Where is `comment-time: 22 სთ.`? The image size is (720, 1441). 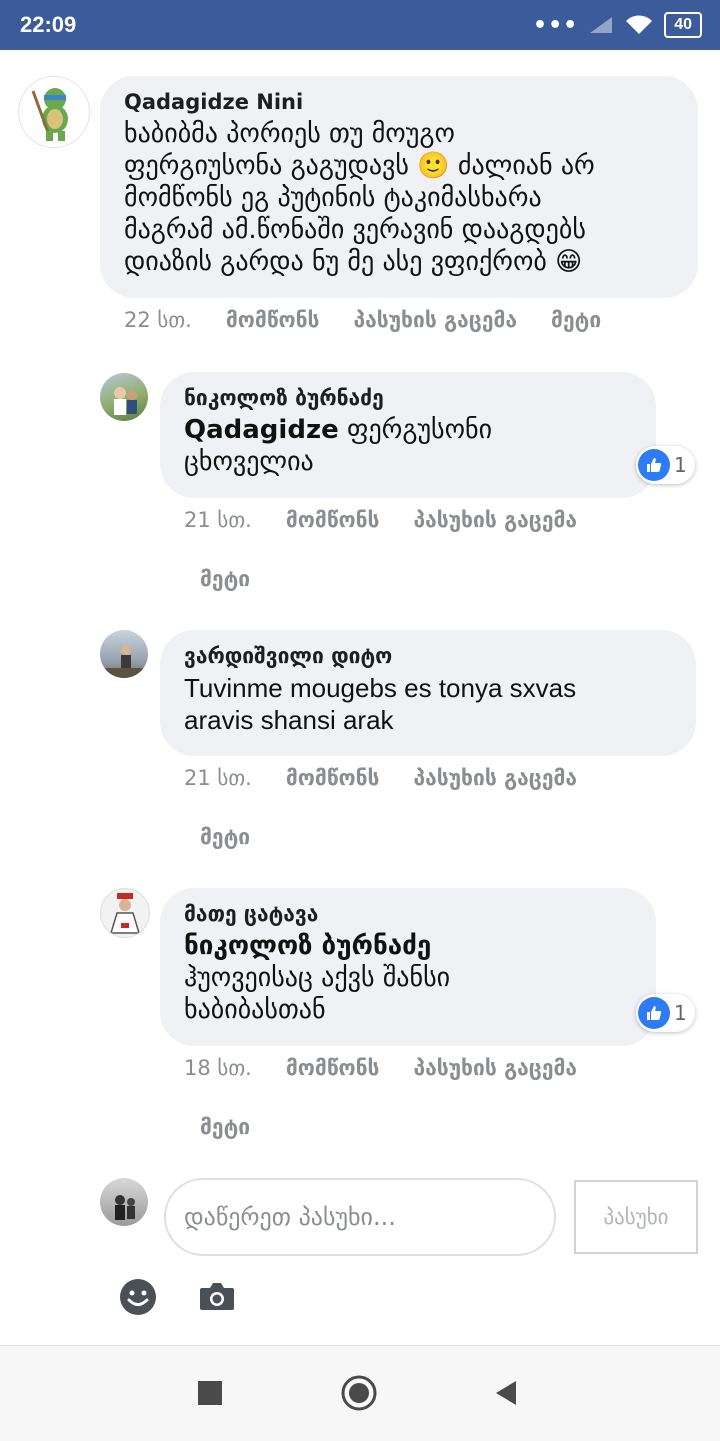 comment-time: 22 სთ. is located at coordinates (158, 320).